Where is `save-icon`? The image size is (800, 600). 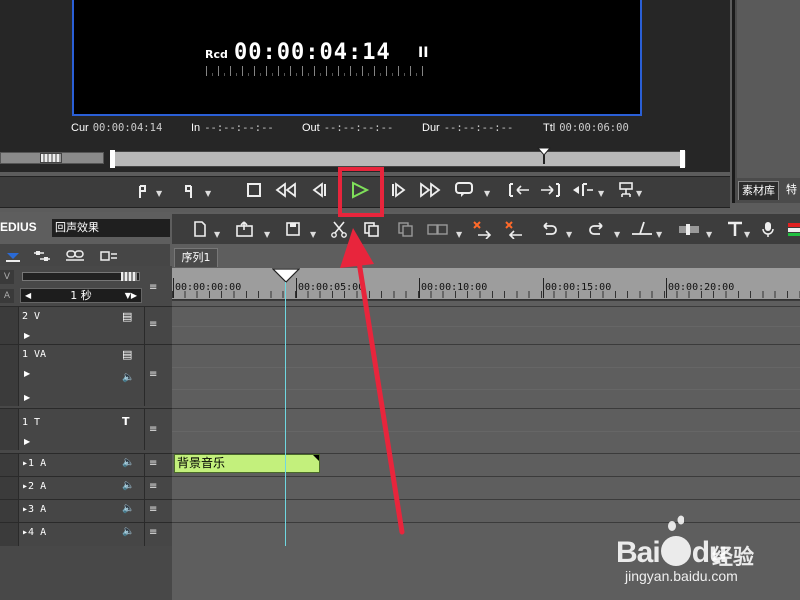 save-icon is located at coordinates (293, 229).